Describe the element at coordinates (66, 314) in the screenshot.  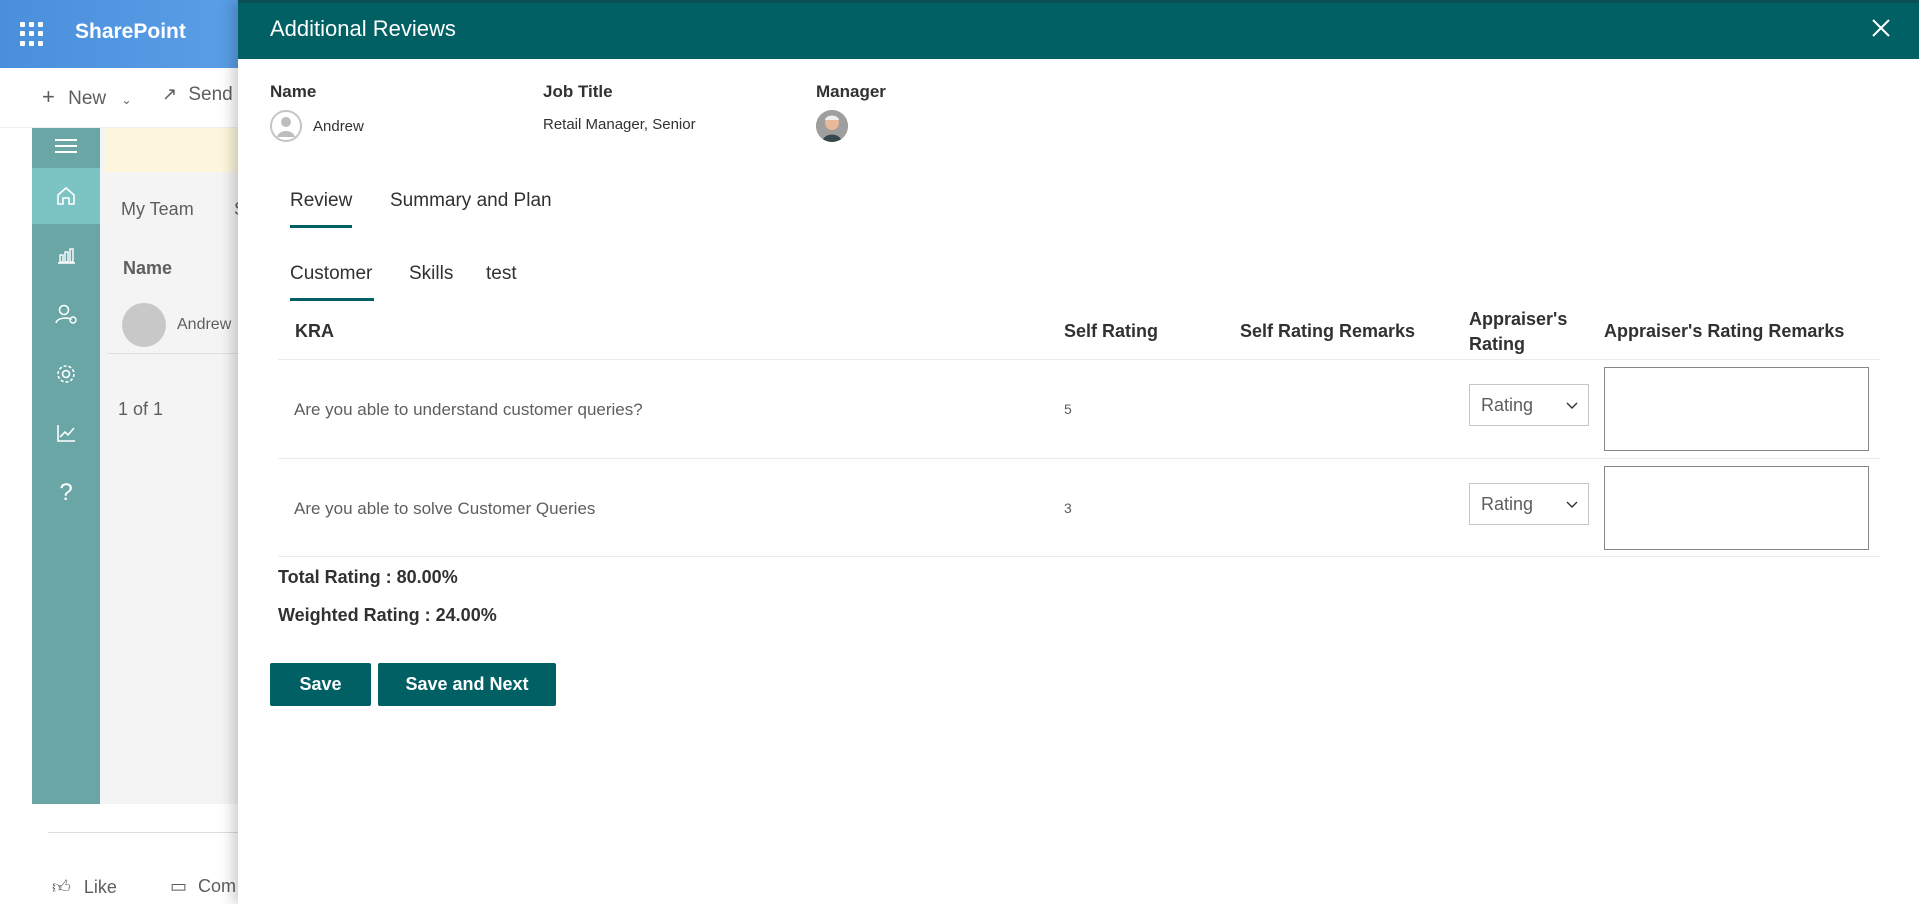
I see `user-settings-icon` at that location.